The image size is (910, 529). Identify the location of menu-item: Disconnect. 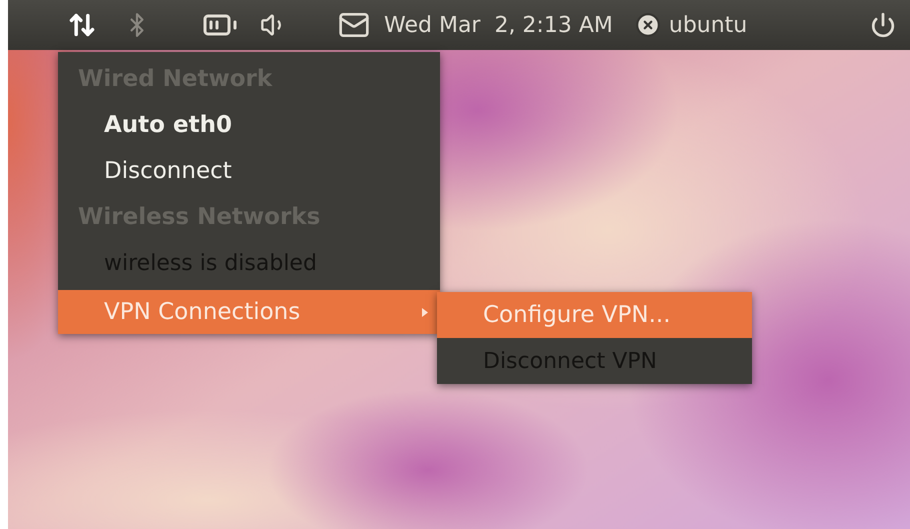
(249, 171).